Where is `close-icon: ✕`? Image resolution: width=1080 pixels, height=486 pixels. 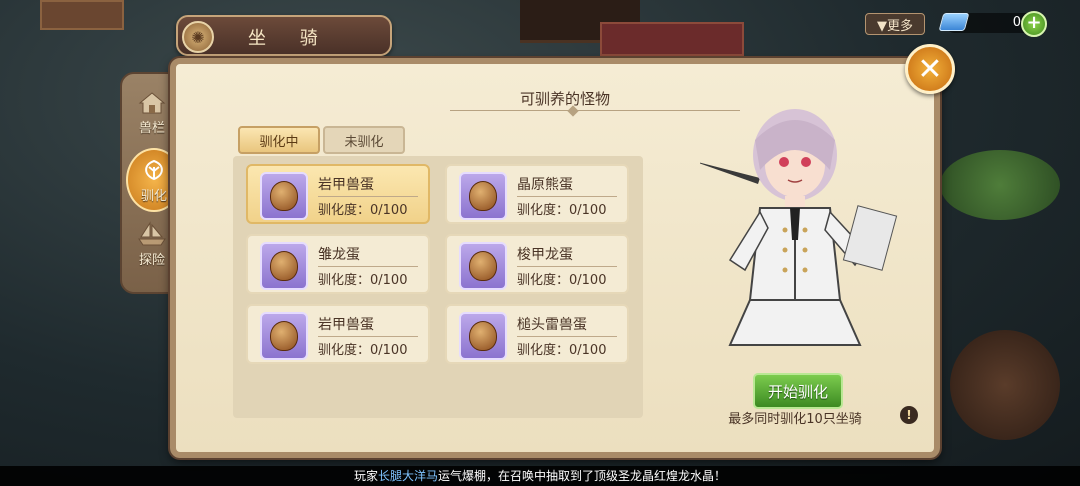
close-icon: ✕ is located at coordinates (930, 69).